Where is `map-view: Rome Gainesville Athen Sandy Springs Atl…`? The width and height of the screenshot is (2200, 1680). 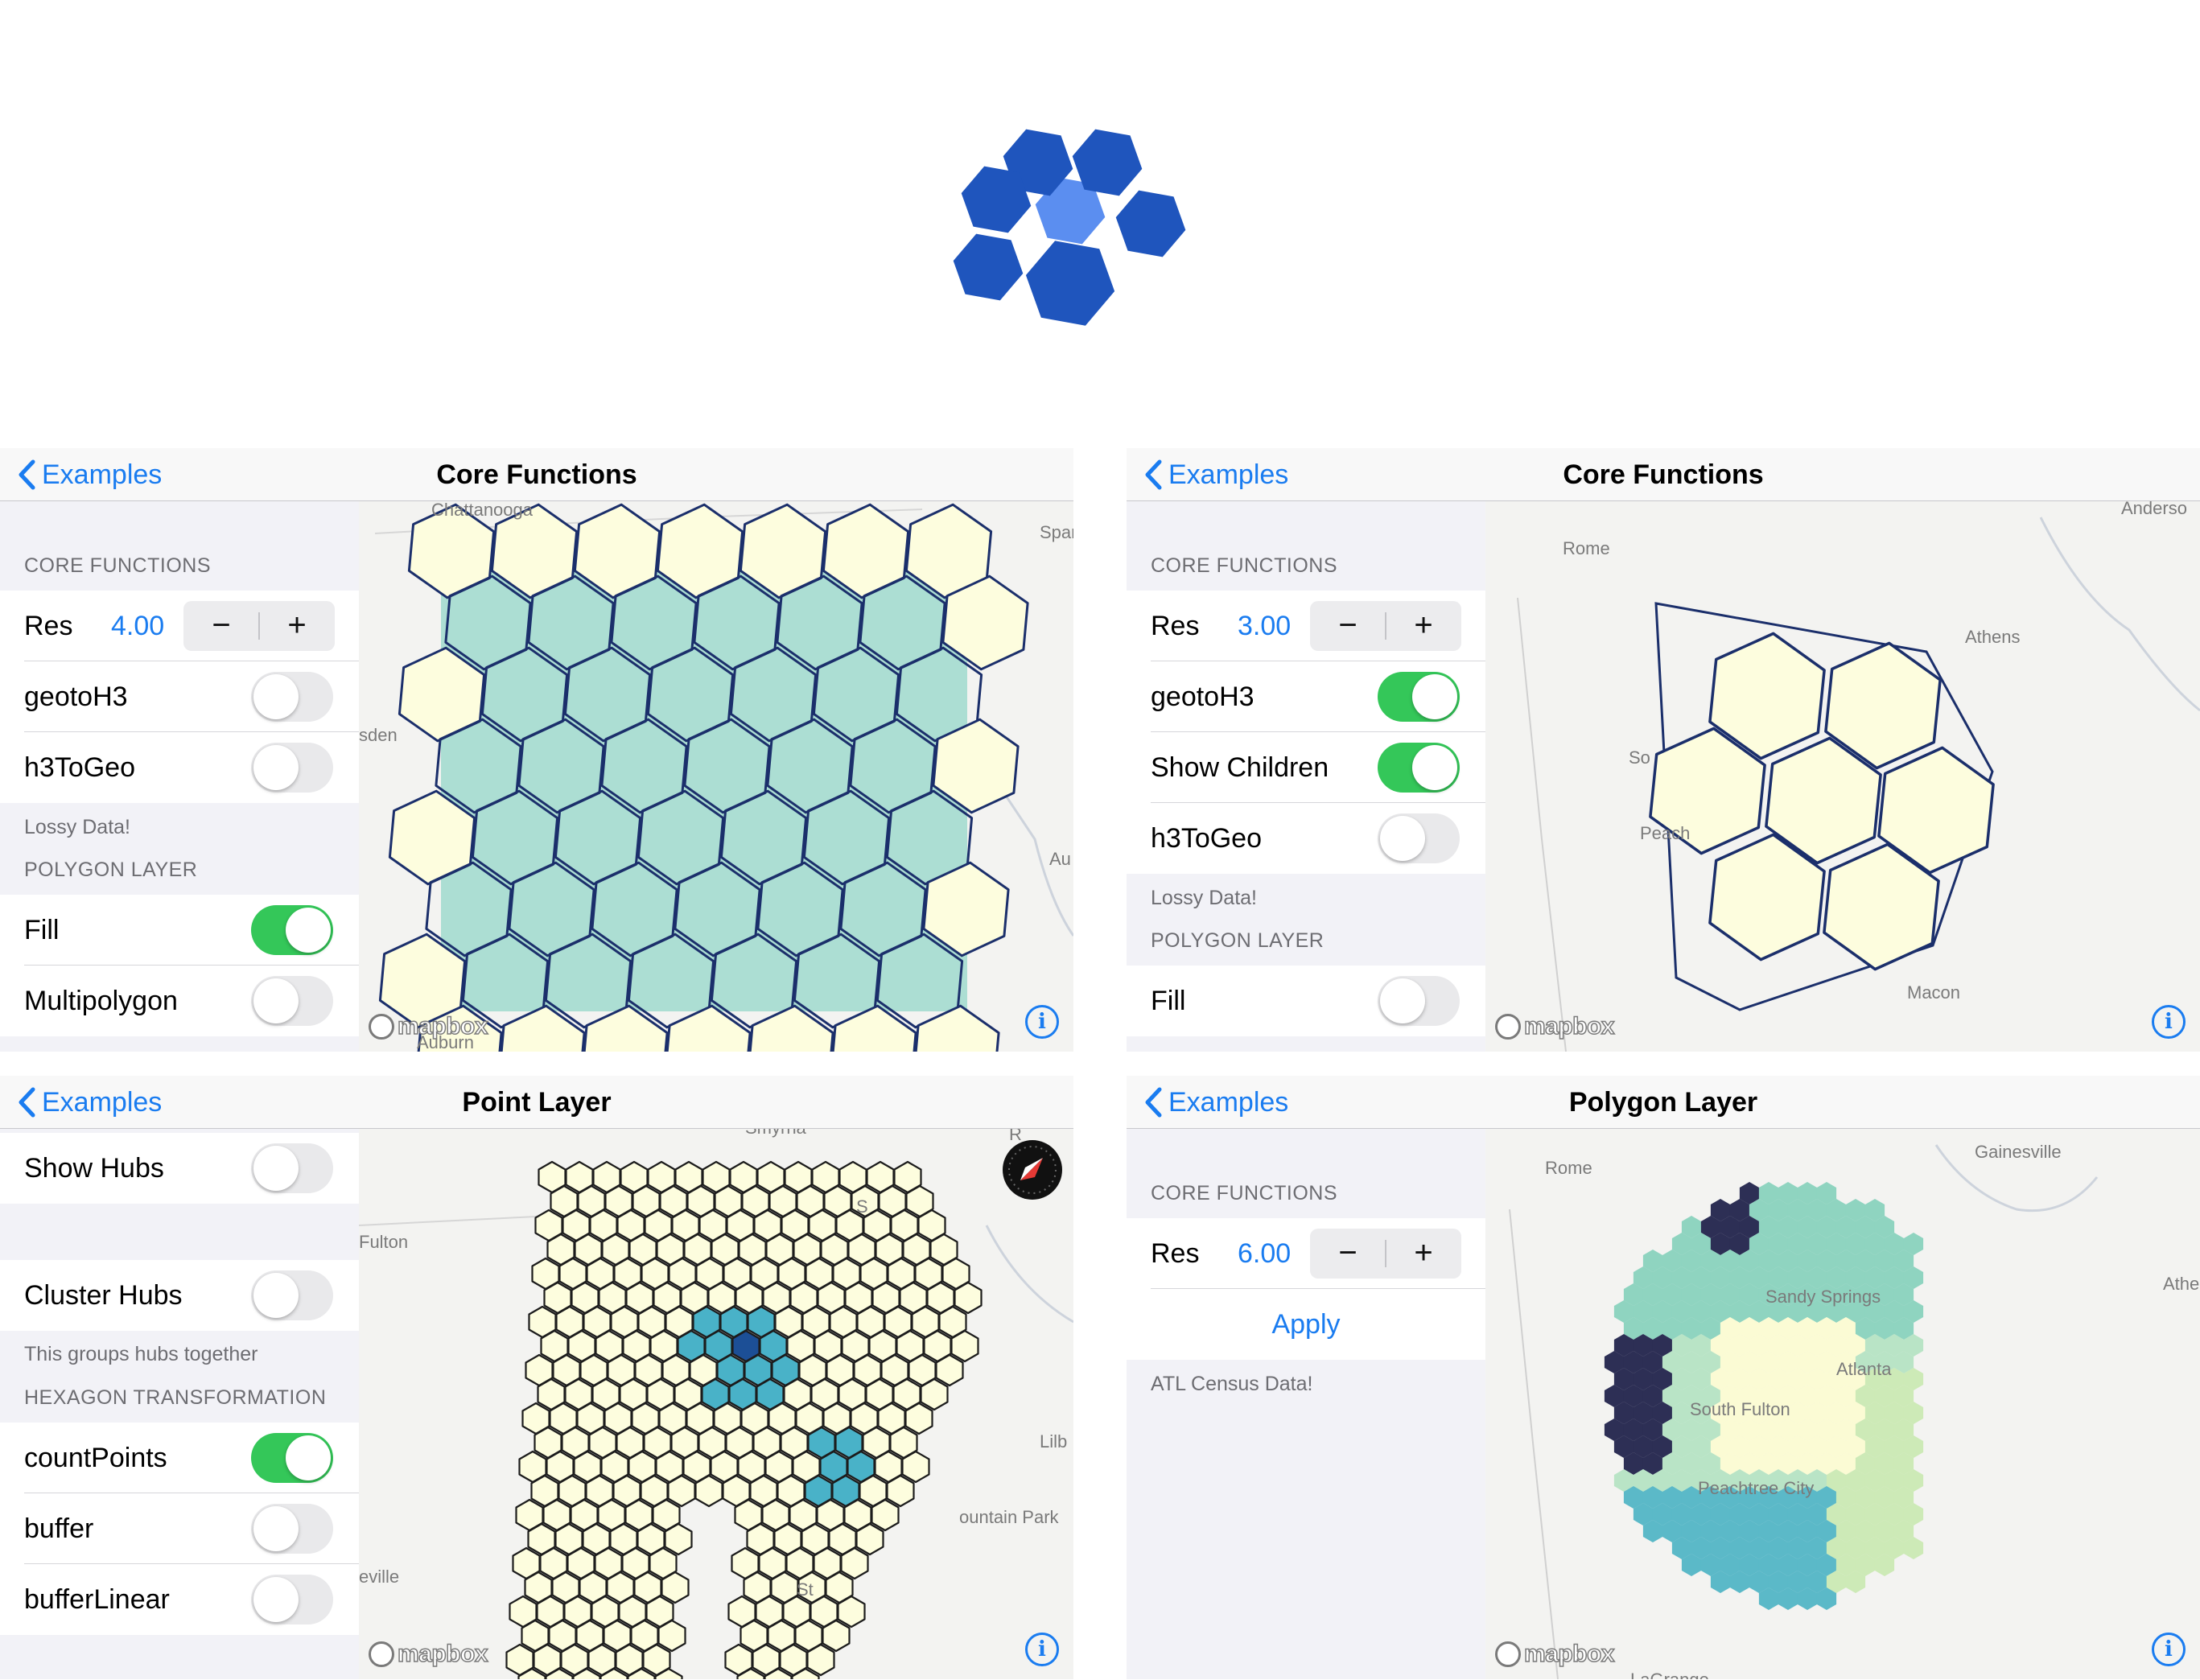 map-view: Rome Gainesville Athen Sandy Springs Atl… is located at coordinates (1842, 1404).